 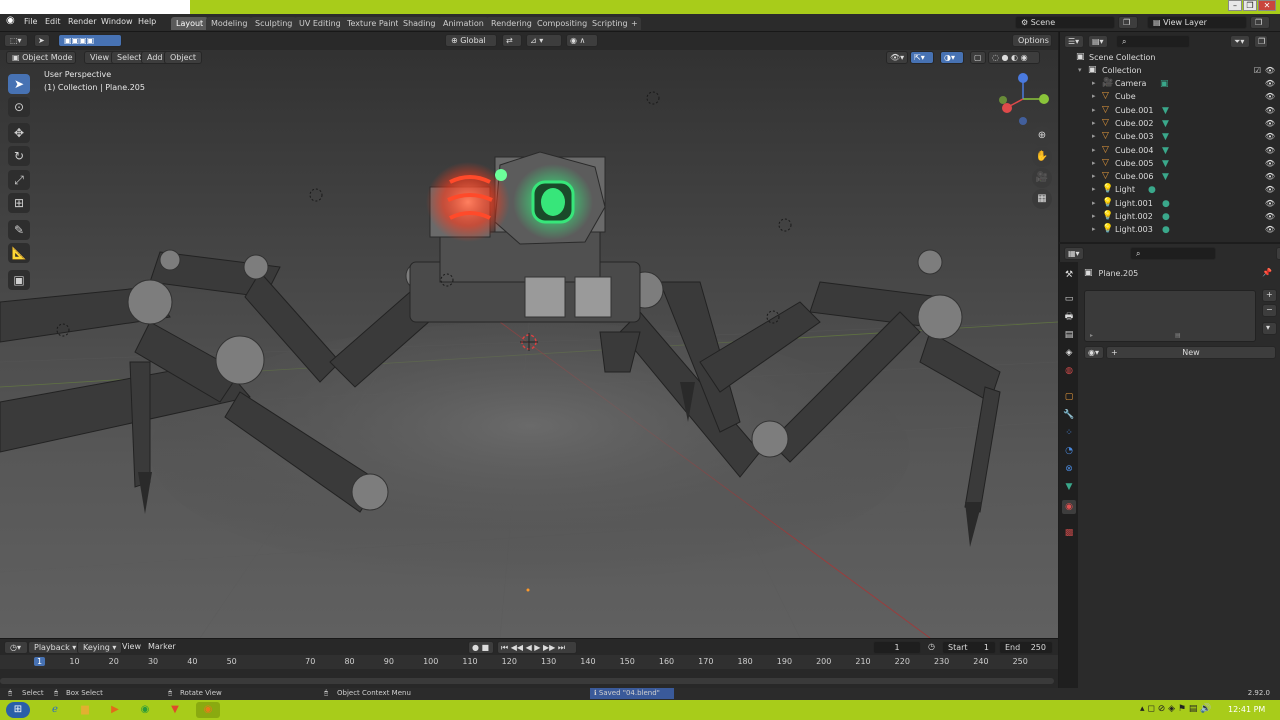 What do you see at coordinates (562, 23) in the screenshot?
I see `tab-compositing: Compositing` at bounding box center [562, 23].